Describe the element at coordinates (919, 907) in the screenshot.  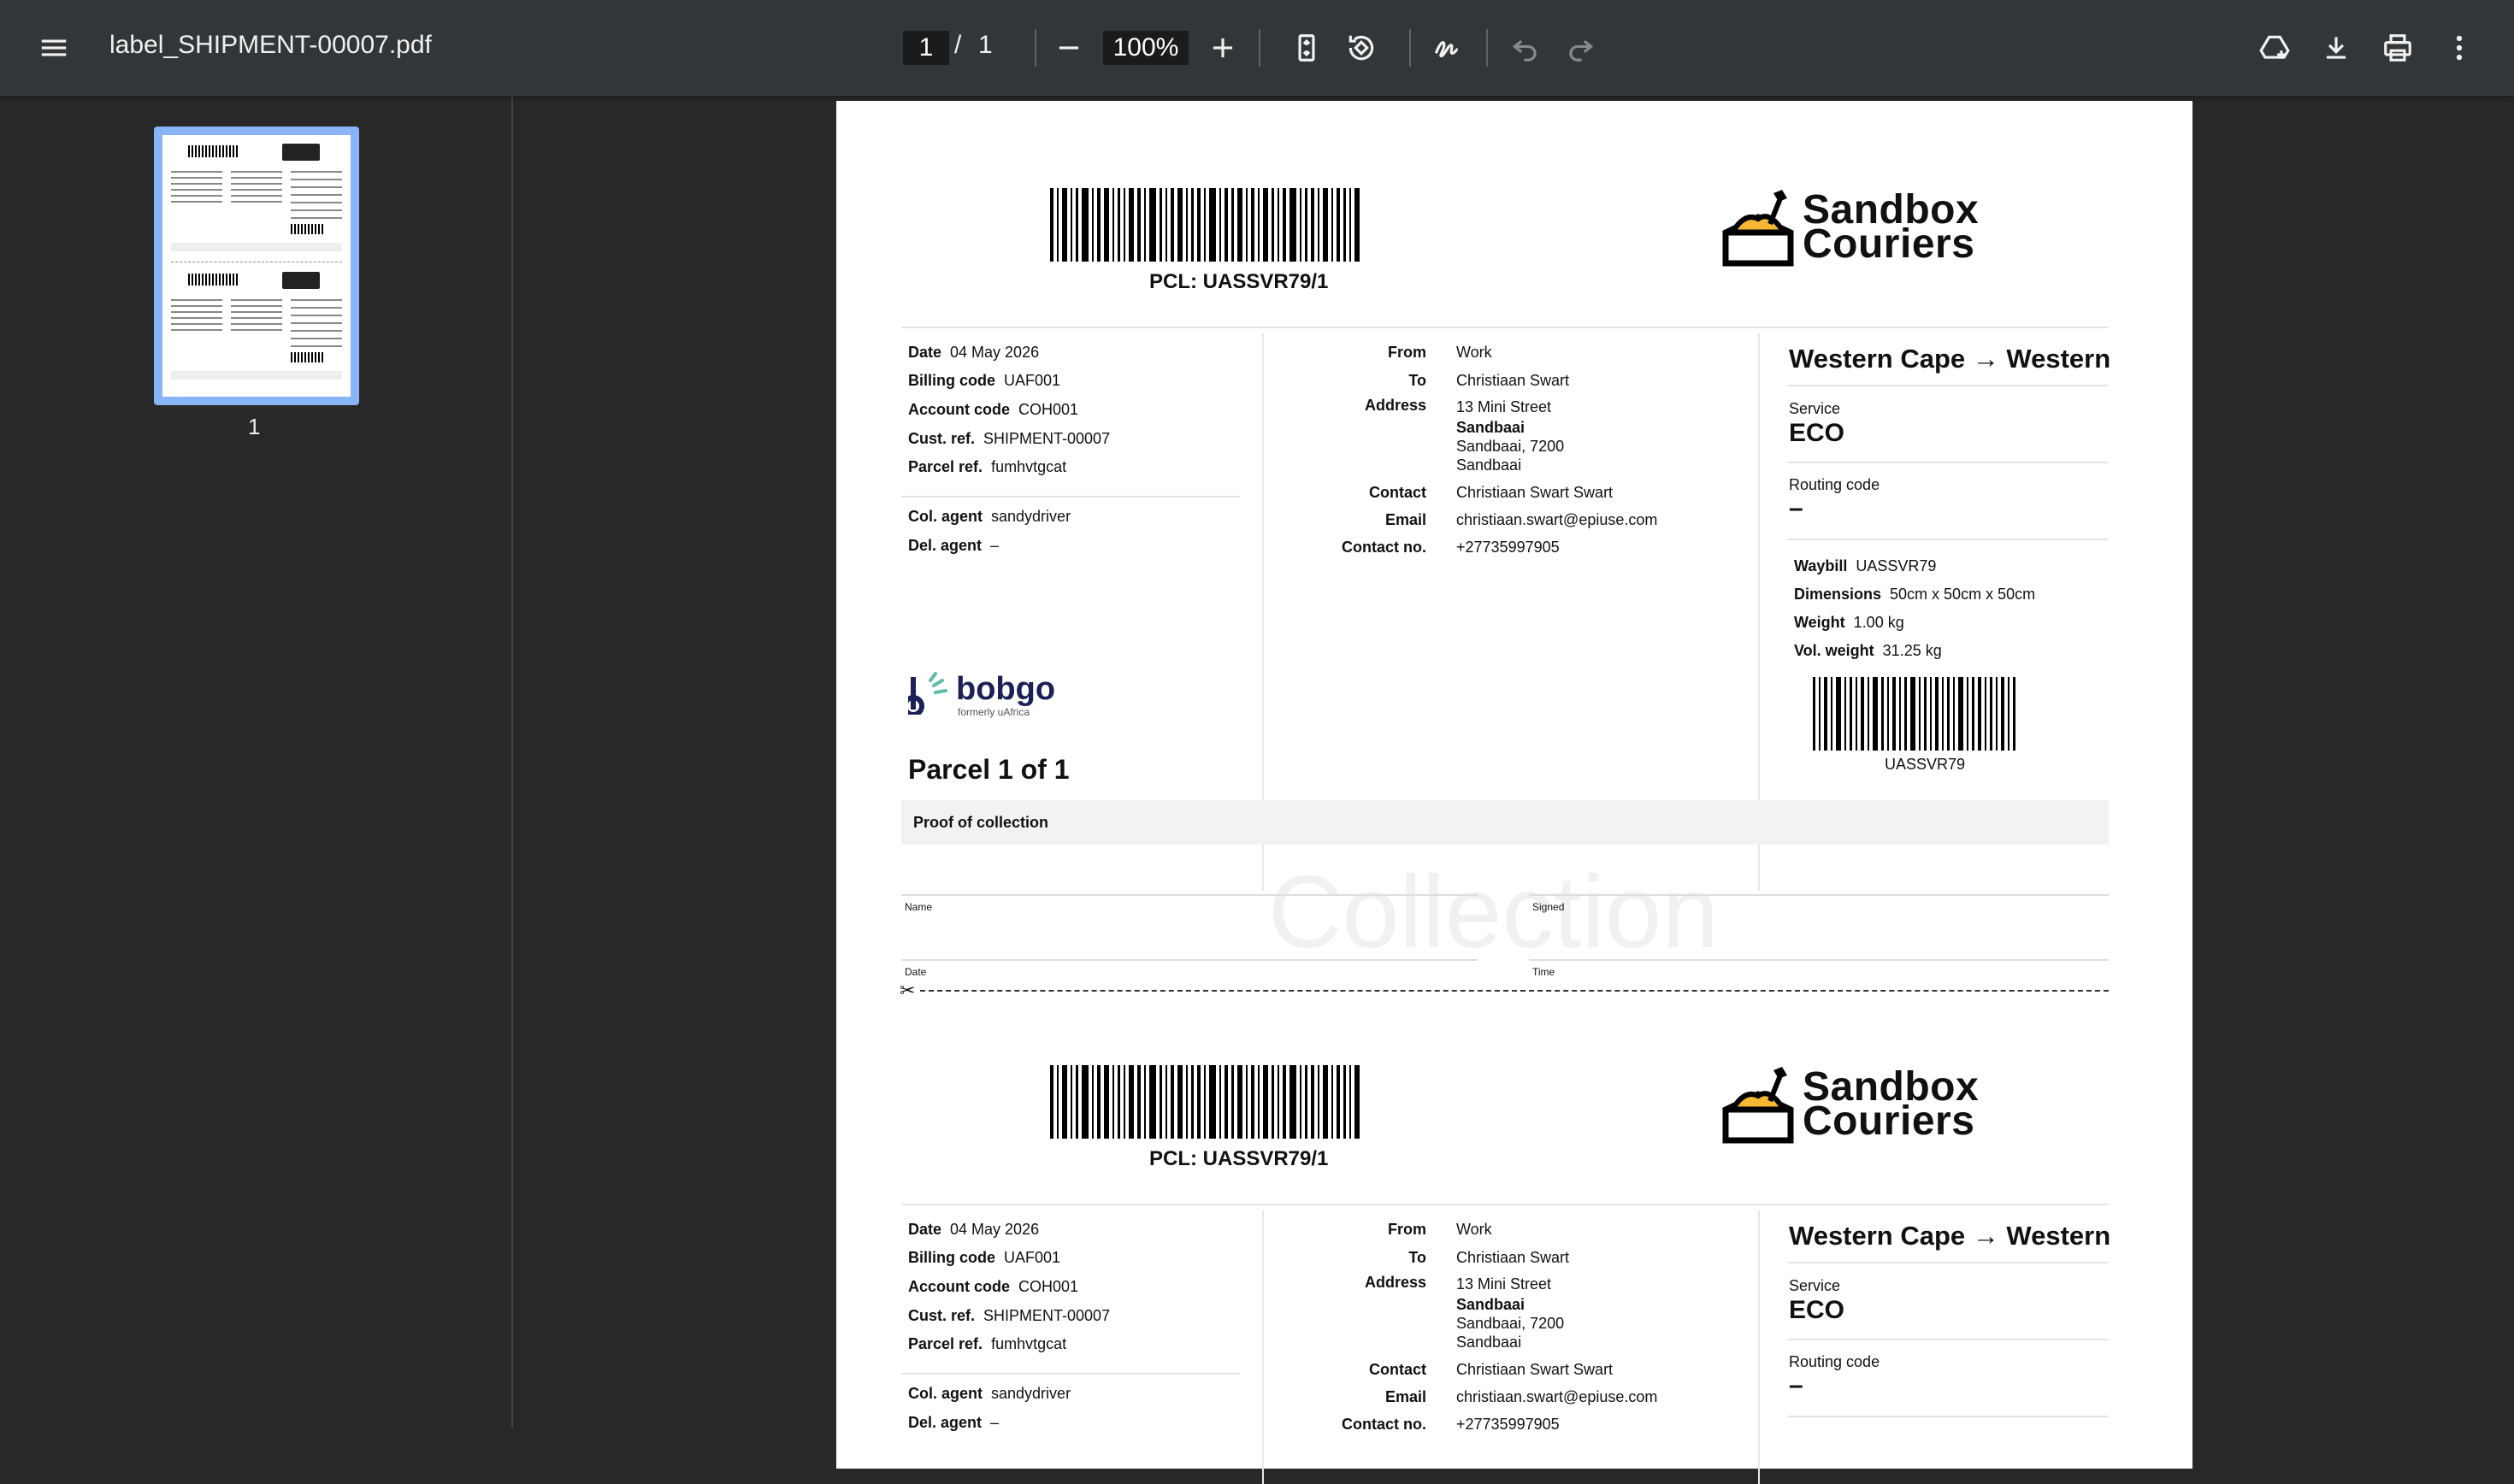
I see `sig-name-label: Name` at that location.